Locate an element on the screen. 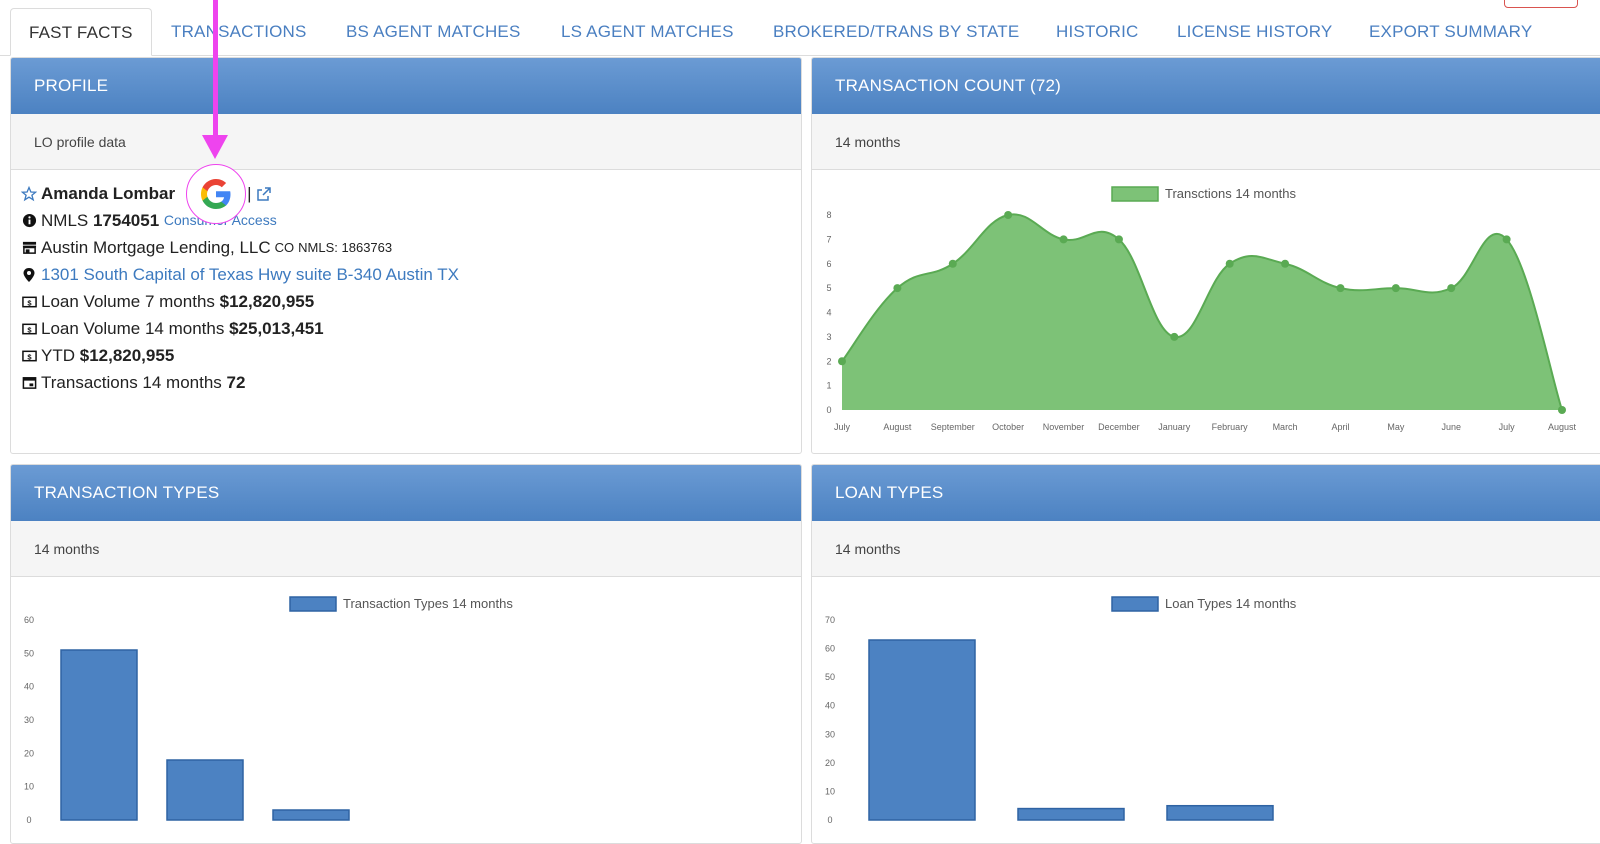  annotation-arrow-head is located at coordinates (215, 147).